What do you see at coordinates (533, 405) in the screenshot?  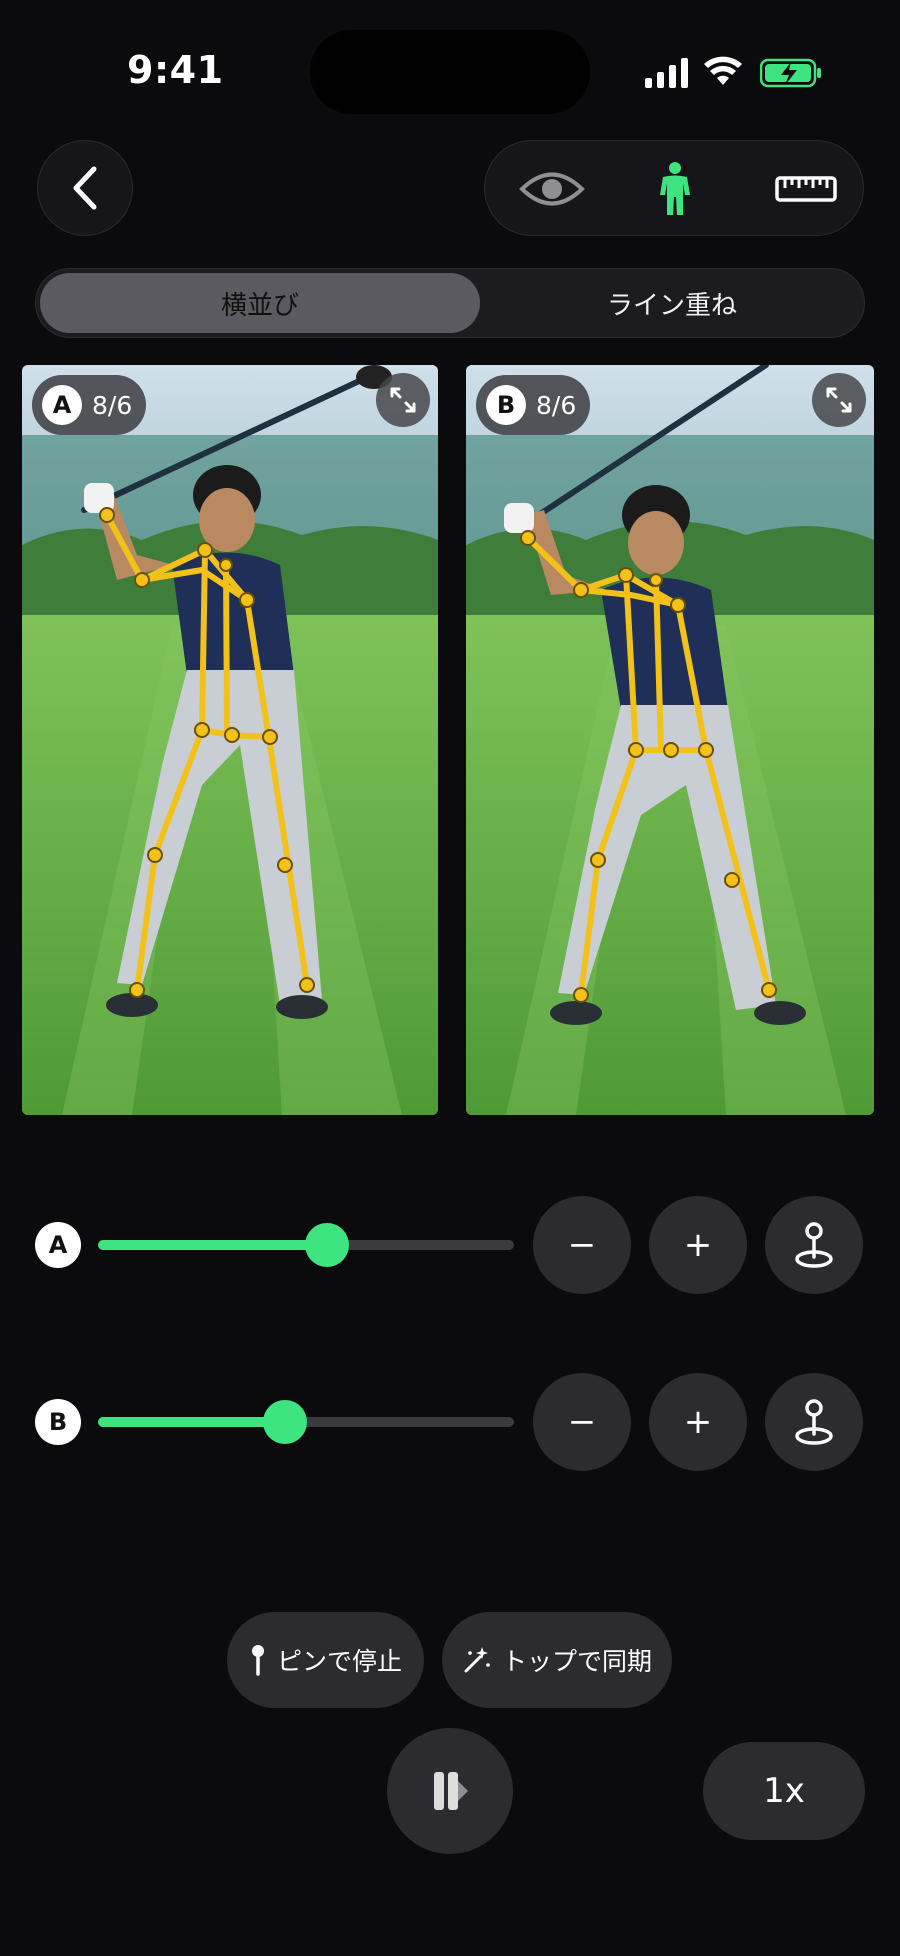 I see `frame-badge-b: B 8/6` at bounding box center [533, 405].